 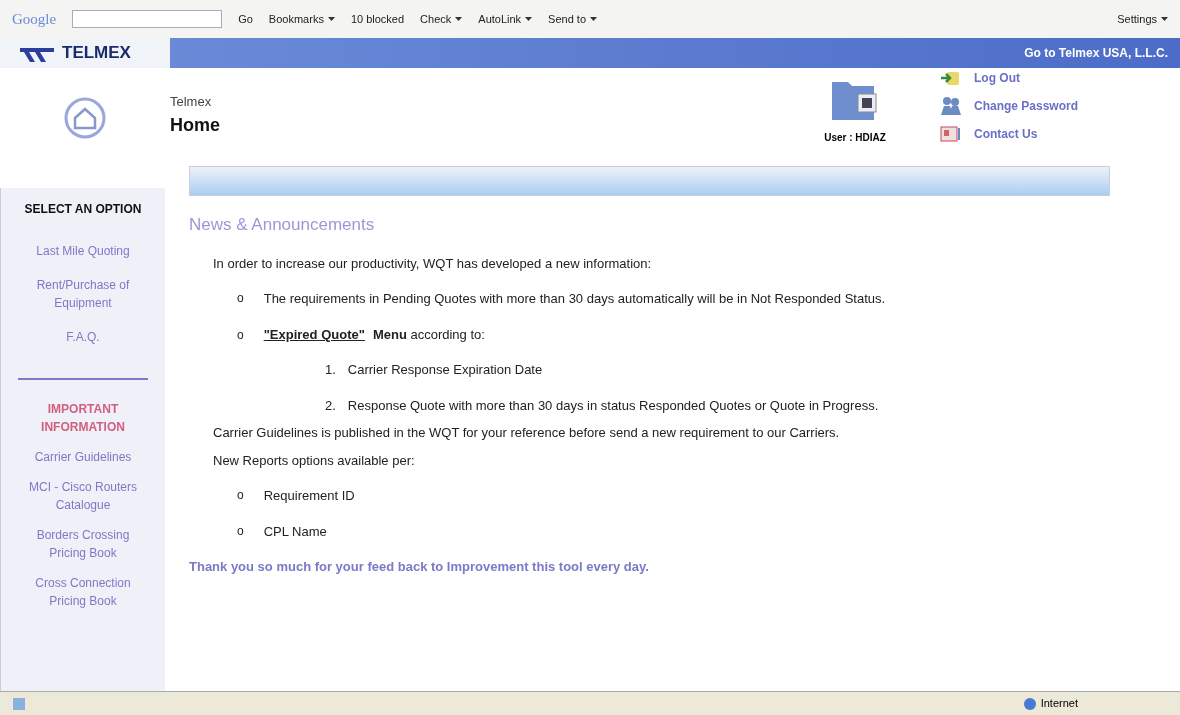 I want to click on list-number: 1., so click(x=330, y=370).